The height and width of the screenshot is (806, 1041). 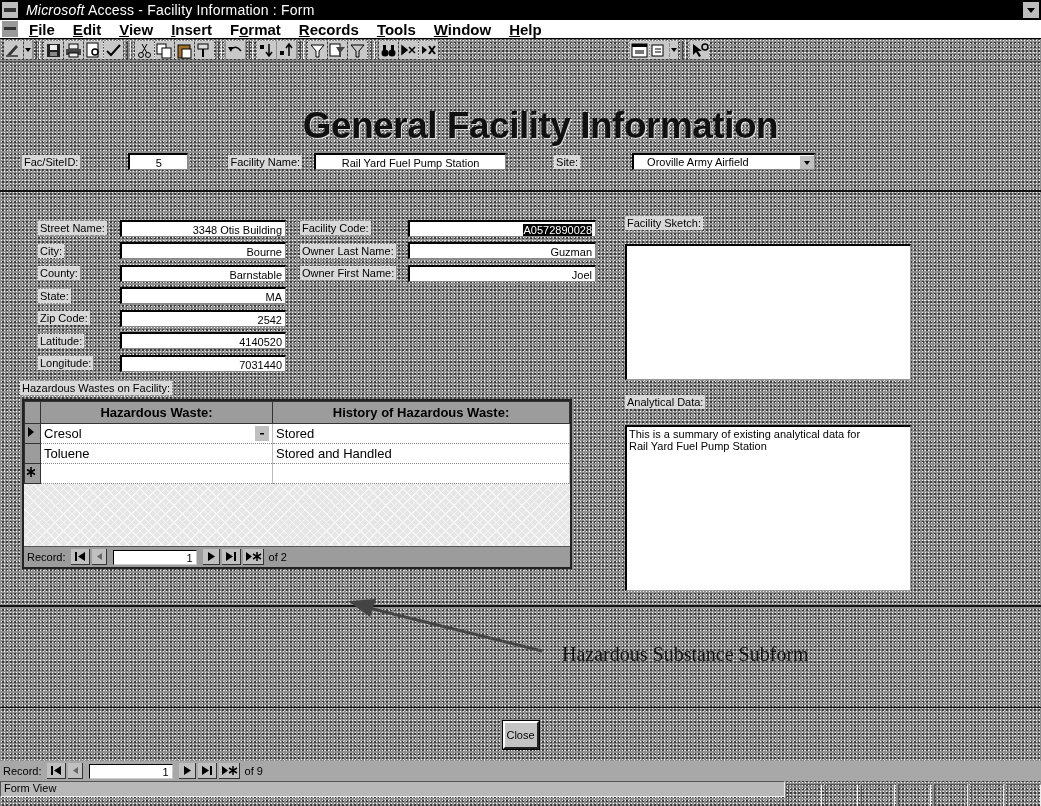 What do you see at coordinates (328, 29) in the screenshot?
I see `menu-item: Records` at bounding box center [328, 29].